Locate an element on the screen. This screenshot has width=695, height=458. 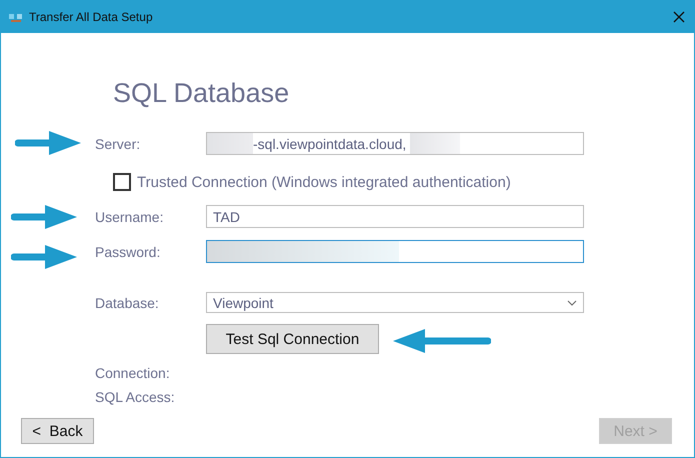
database-dropdown: Viewpoint is located at coordinates (395, 302).